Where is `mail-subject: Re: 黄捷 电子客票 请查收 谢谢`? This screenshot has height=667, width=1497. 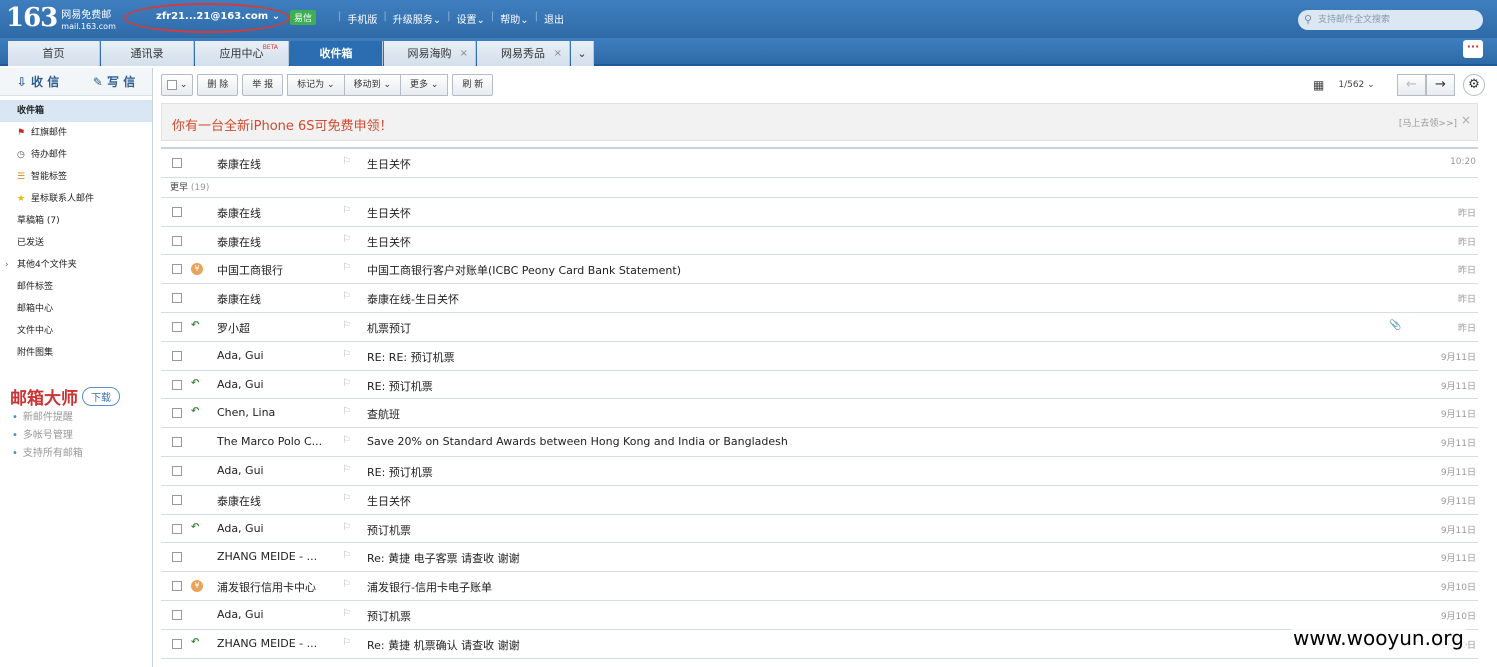
mail-subject: Re: 黄捷 电子客票 请查收 谢谢 is located at coordinates (443, 558).